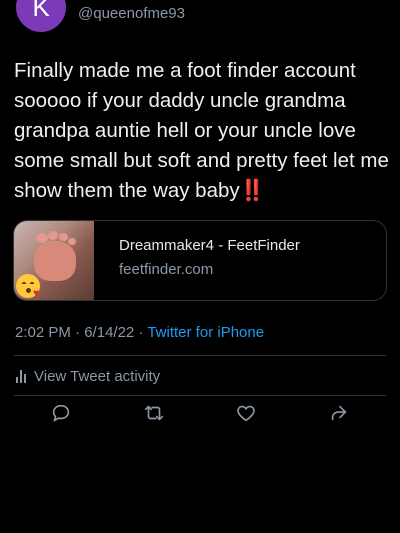 This screenshot has height=533, width=400. I want to click on reply-icon, so click(62, 414).